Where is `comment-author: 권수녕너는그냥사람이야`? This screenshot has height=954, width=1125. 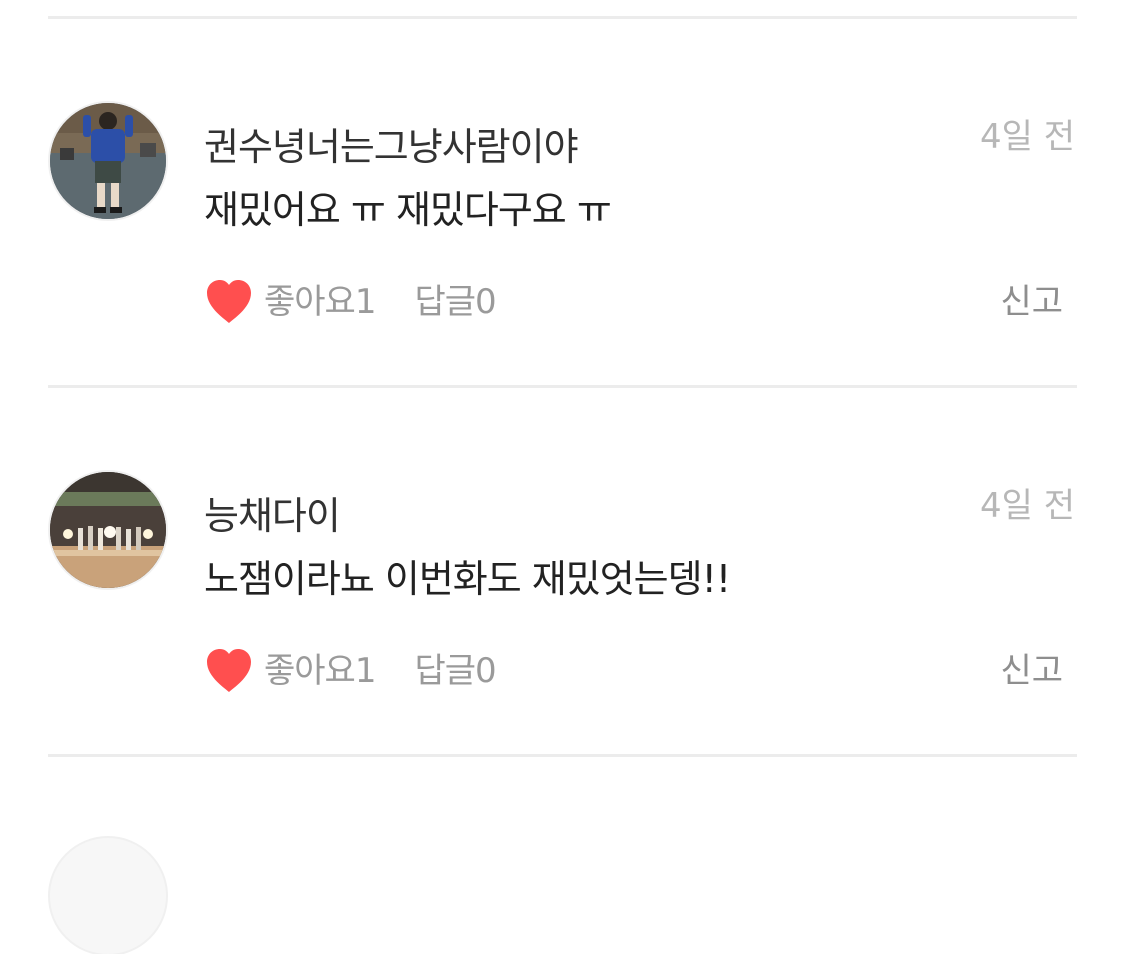
comment-author: 권수녕너는그냥사람이야 is located at coordinates (391, 147).